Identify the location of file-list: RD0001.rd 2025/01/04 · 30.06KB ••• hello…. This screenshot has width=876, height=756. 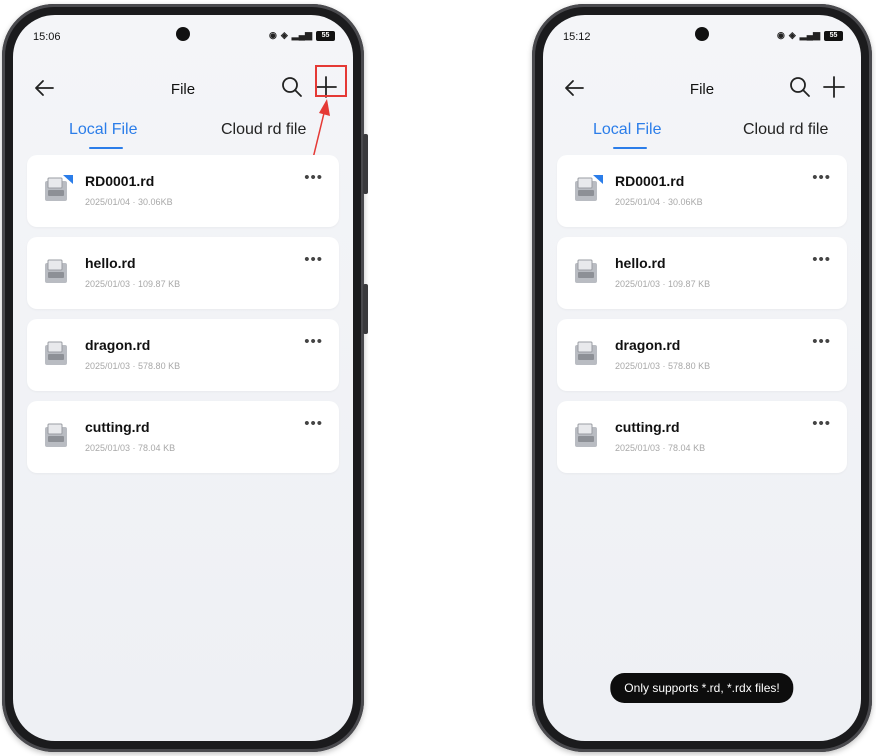
(702, 319).